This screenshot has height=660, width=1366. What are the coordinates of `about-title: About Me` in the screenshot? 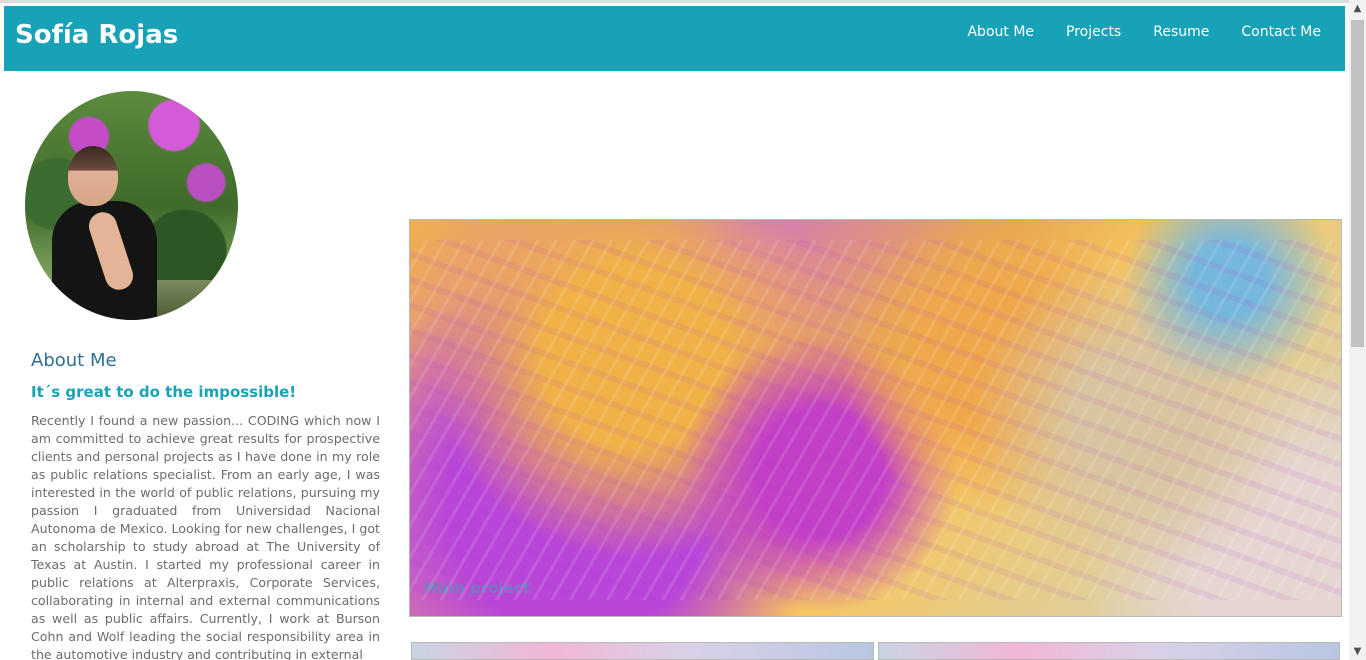 It's located at (74, 360).